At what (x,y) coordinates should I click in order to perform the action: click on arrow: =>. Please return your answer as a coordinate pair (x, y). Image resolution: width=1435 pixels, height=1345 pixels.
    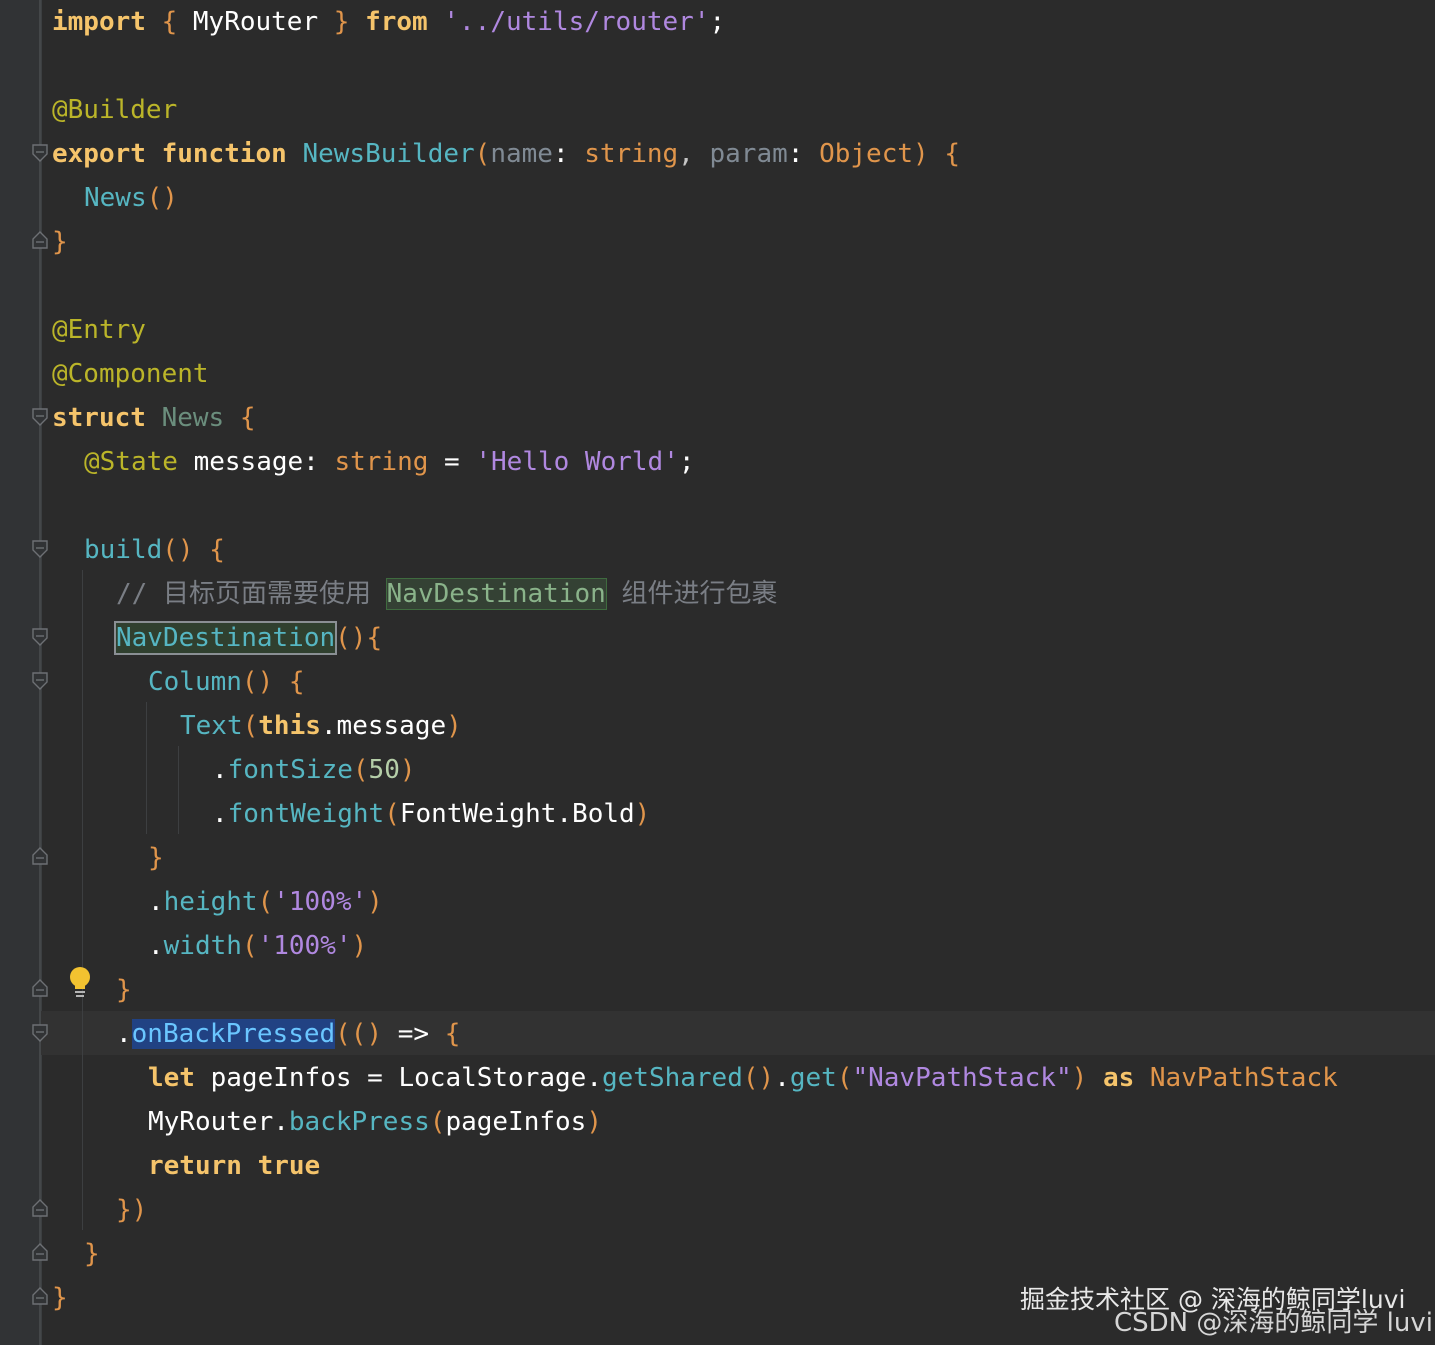
    Looking at the image, I should click on (413, 1034).